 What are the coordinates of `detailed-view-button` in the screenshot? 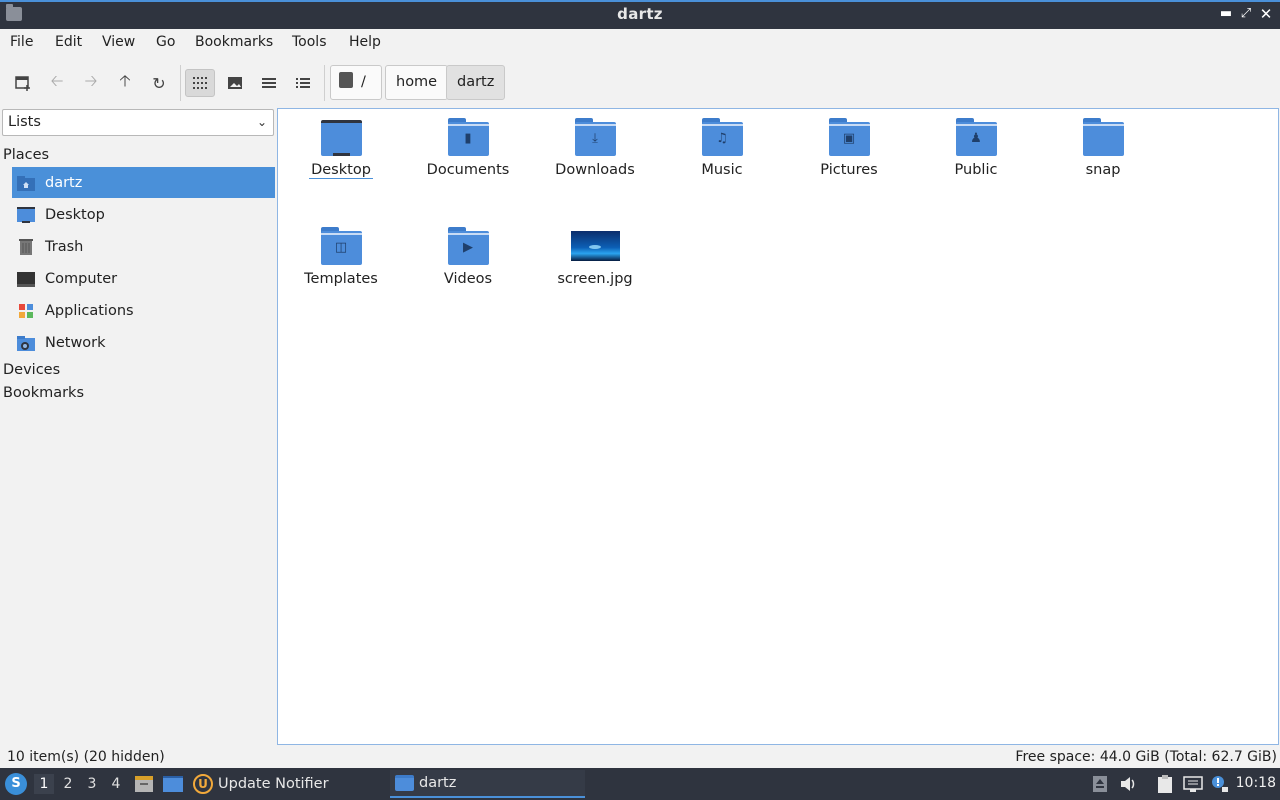 It's located at (303, 83).